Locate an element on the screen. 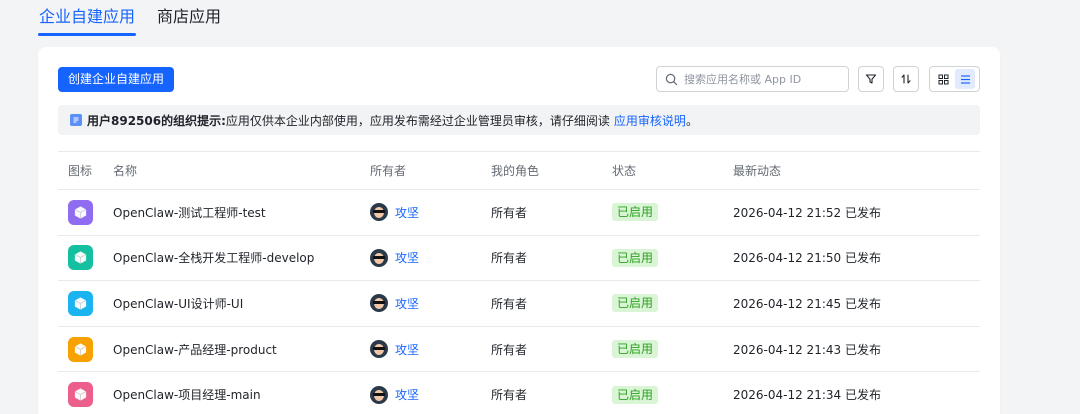 The height and width of the screenshot is (414, 1080). header-name: 名称 is located at coordinates (241, 170).